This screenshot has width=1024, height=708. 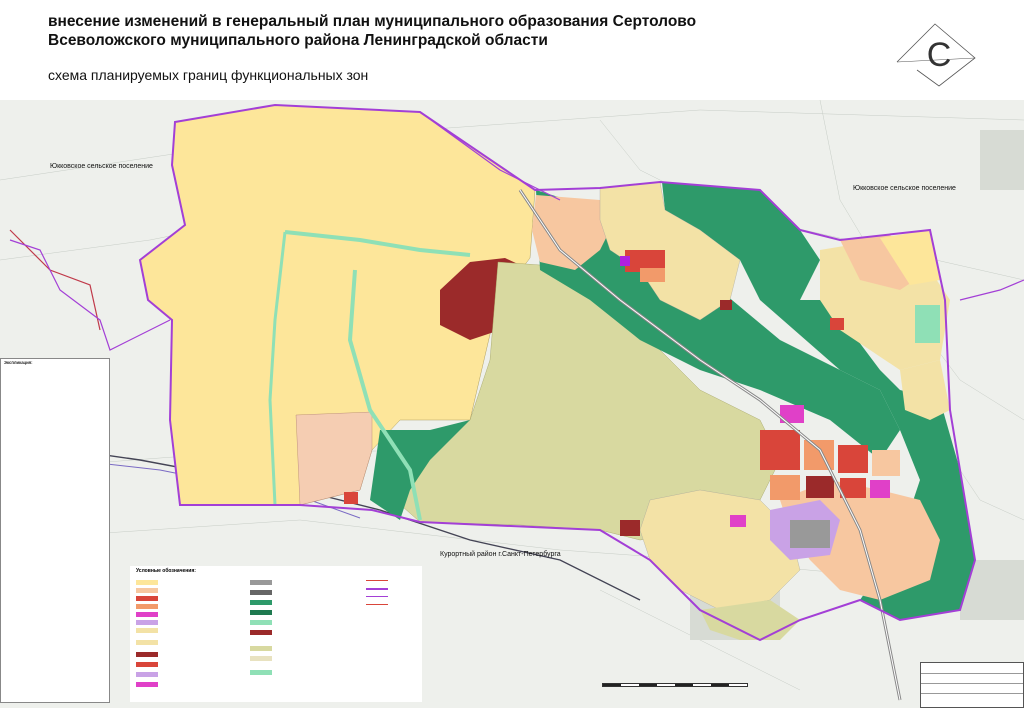 I want to click on label-south-district: Курортный район г.Санкт-Петербурга, so click(x=500, y=554).